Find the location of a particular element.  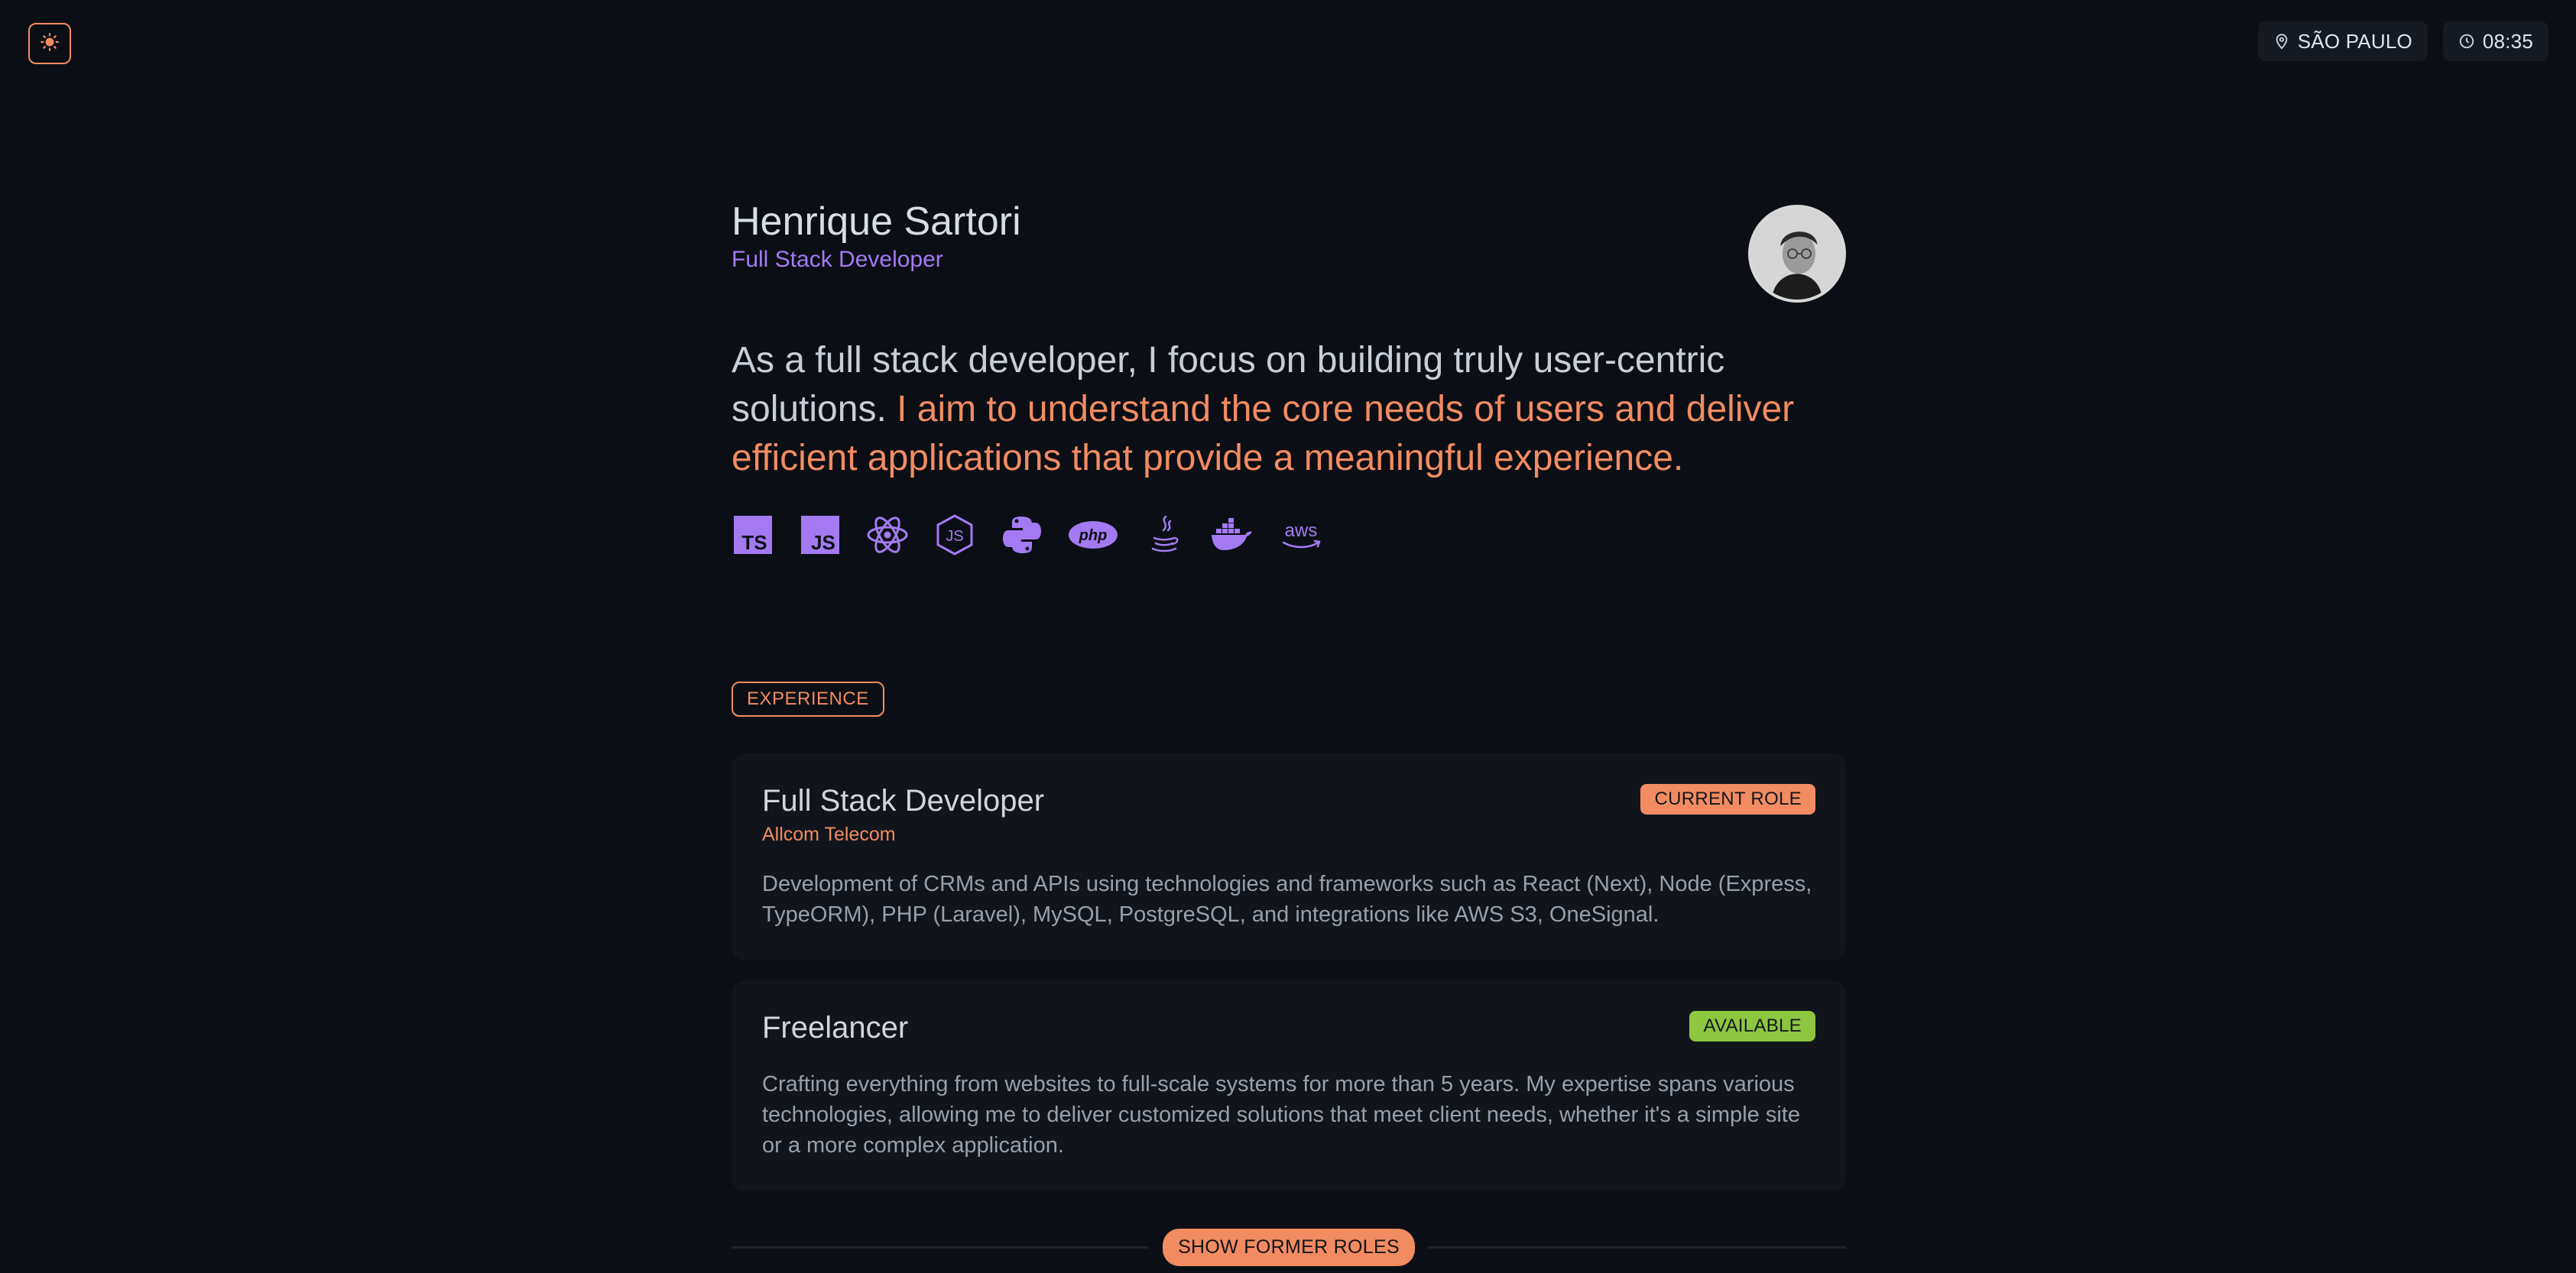

svg-text: TS is located at coordinates (754, 543).